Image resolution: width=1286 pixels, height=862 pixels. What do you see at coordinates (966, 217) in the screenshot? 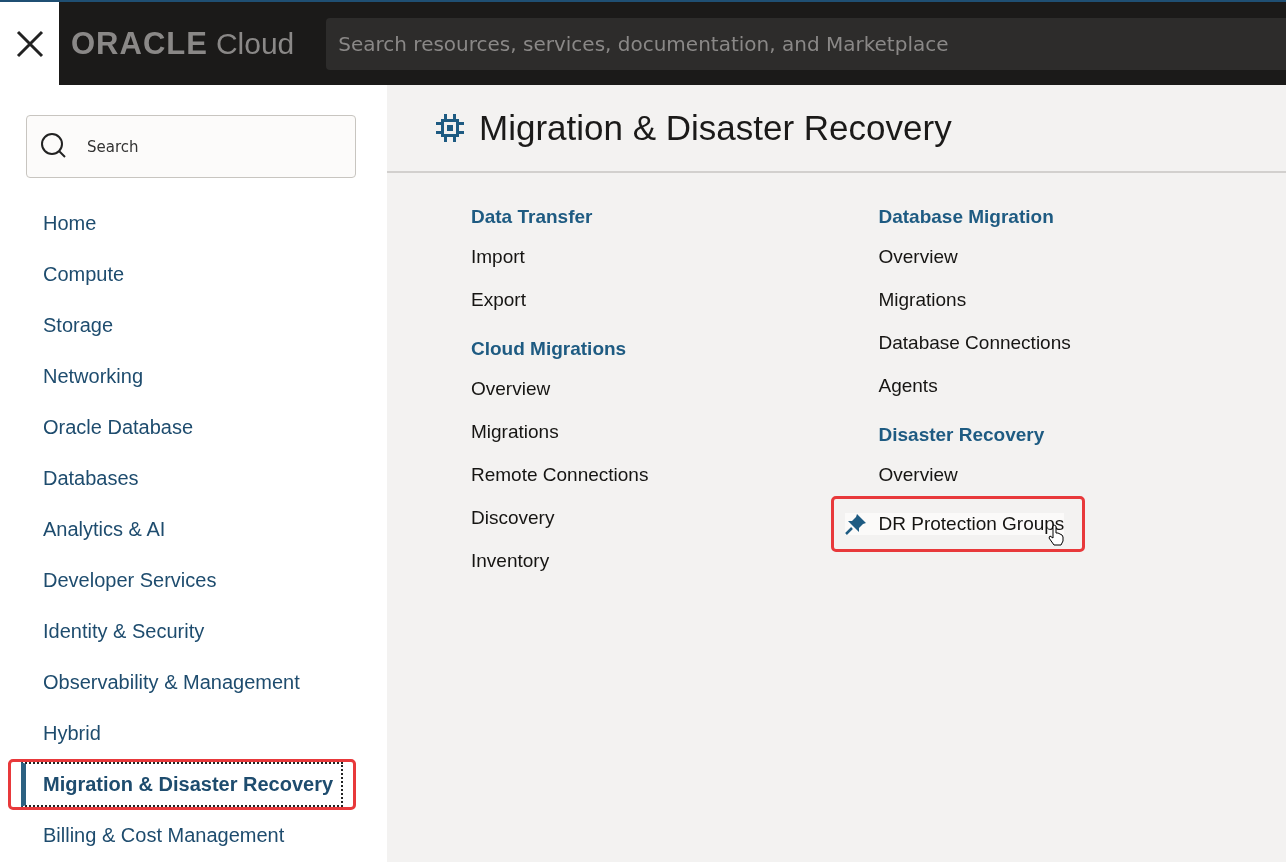
I see `section-heading: Database Migration` at bounding box center [966, 217].